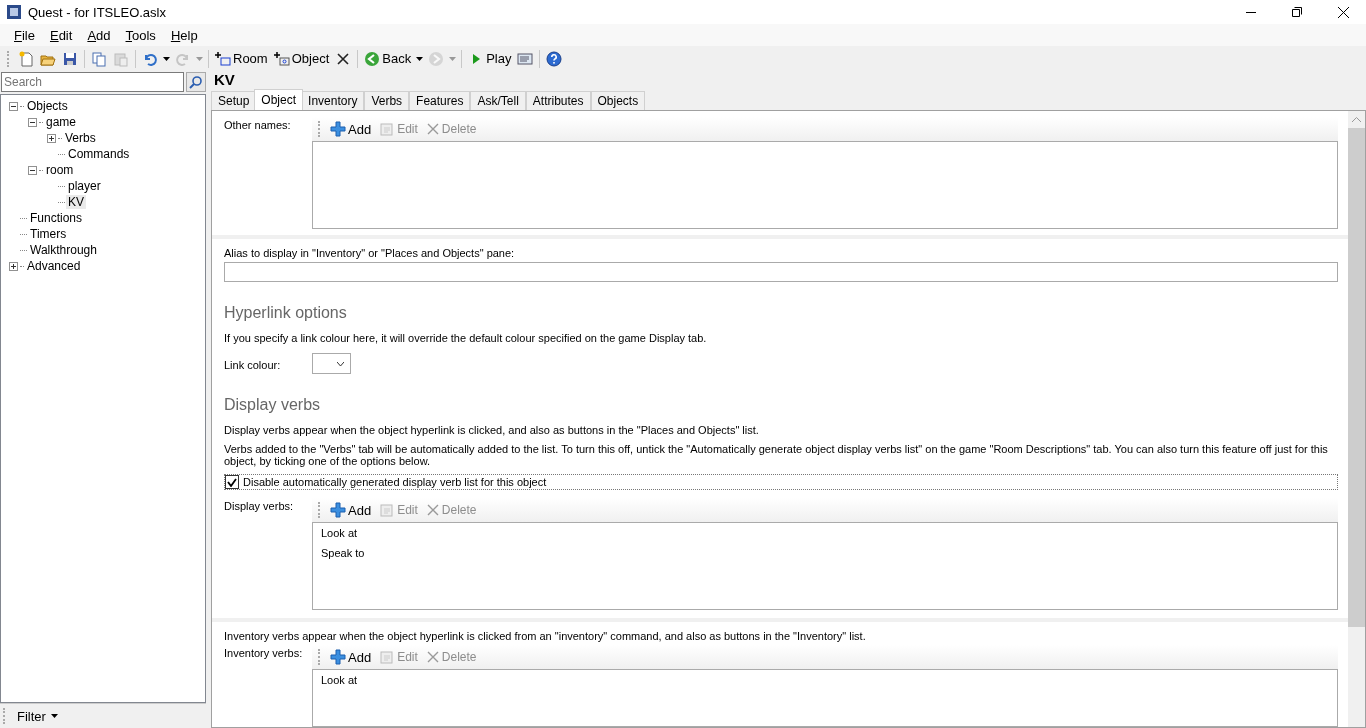  I want to click on scroll-thumb, so click(1356, 377).